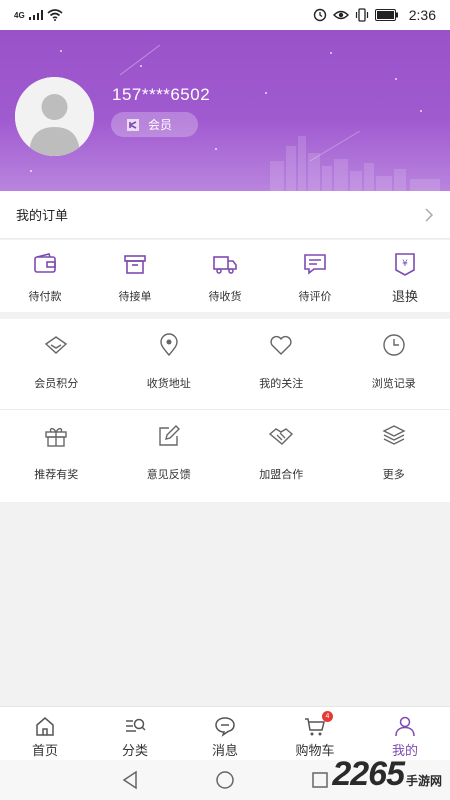 The width and height of the screenshot is (450, 800). What do you see at coordinates (169, 364) in the screenshot?
I see `shipping-address: 收货地址` at bounding box center [169, 364].